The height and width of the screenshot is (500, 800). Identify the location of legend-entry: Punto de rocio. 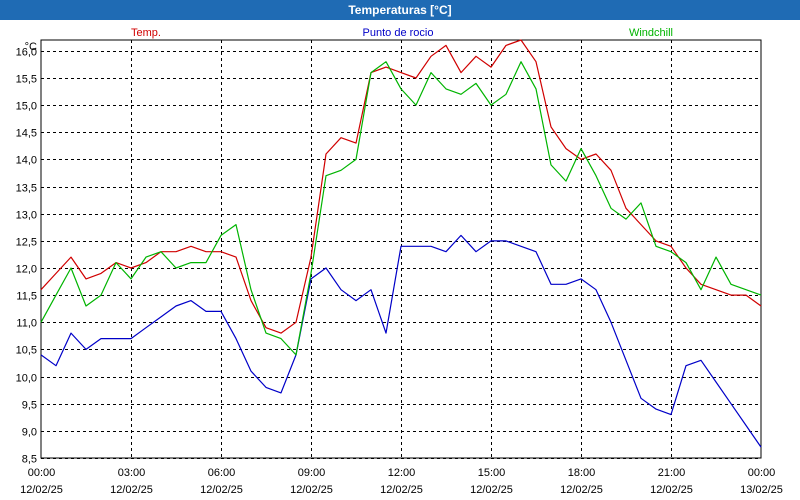
(398, 33).